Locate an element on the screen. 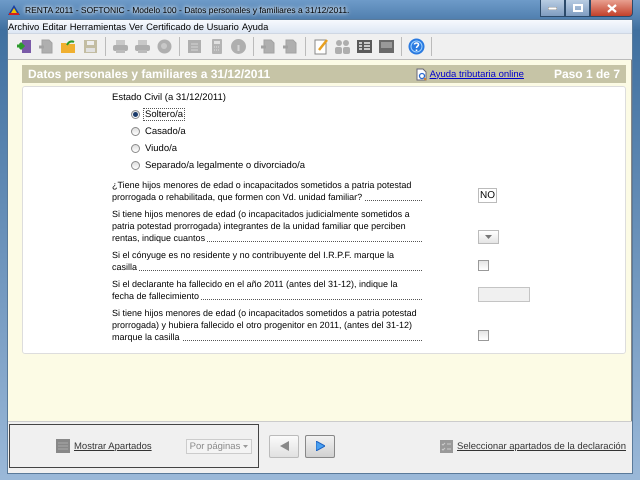 This screenshot has width=640, height=480. menu-item: Ayuda is located at coordinates (257, 26).